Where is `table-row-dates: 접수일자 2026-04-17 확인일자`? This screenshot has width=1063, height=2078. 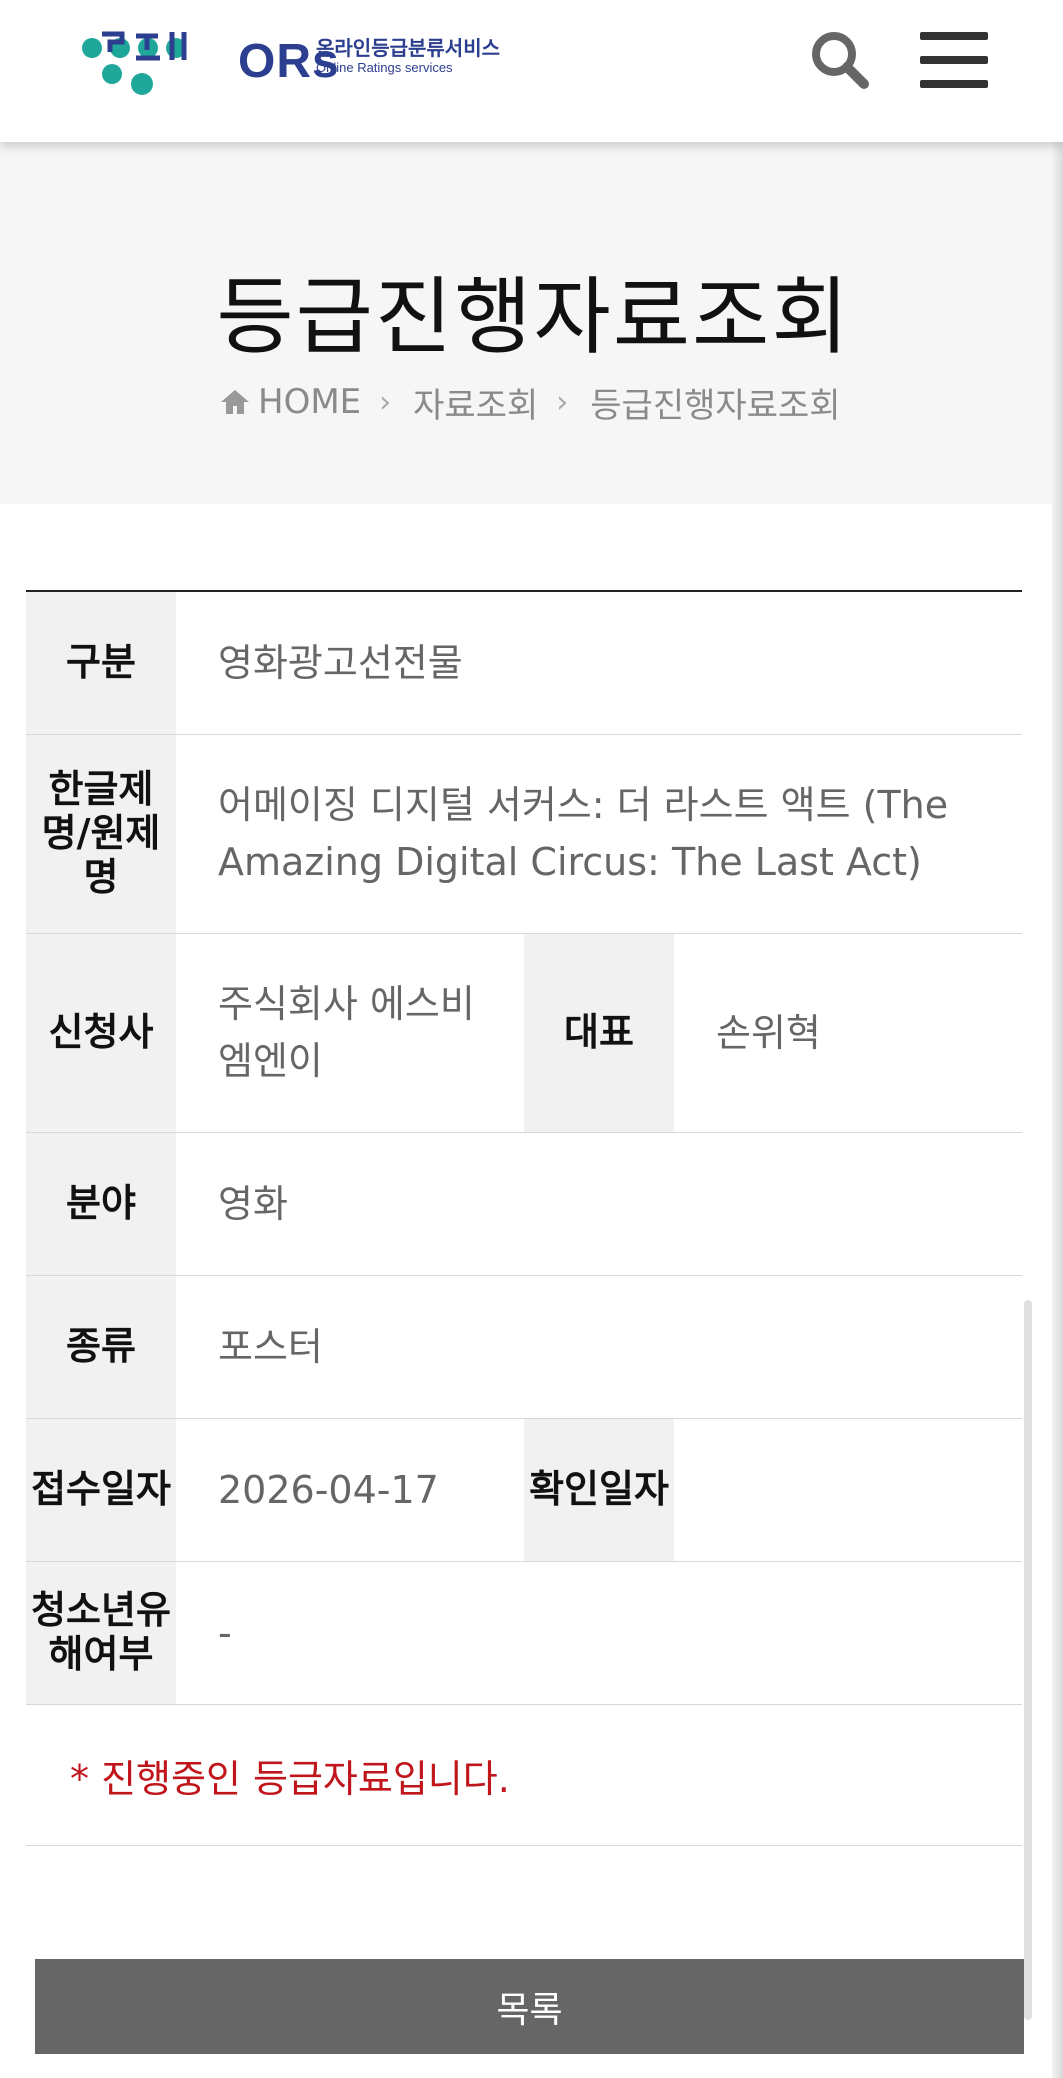
table-row-dates: 접수일자 2026-04-17 확인일자 is located at coordinates (524, 1490).